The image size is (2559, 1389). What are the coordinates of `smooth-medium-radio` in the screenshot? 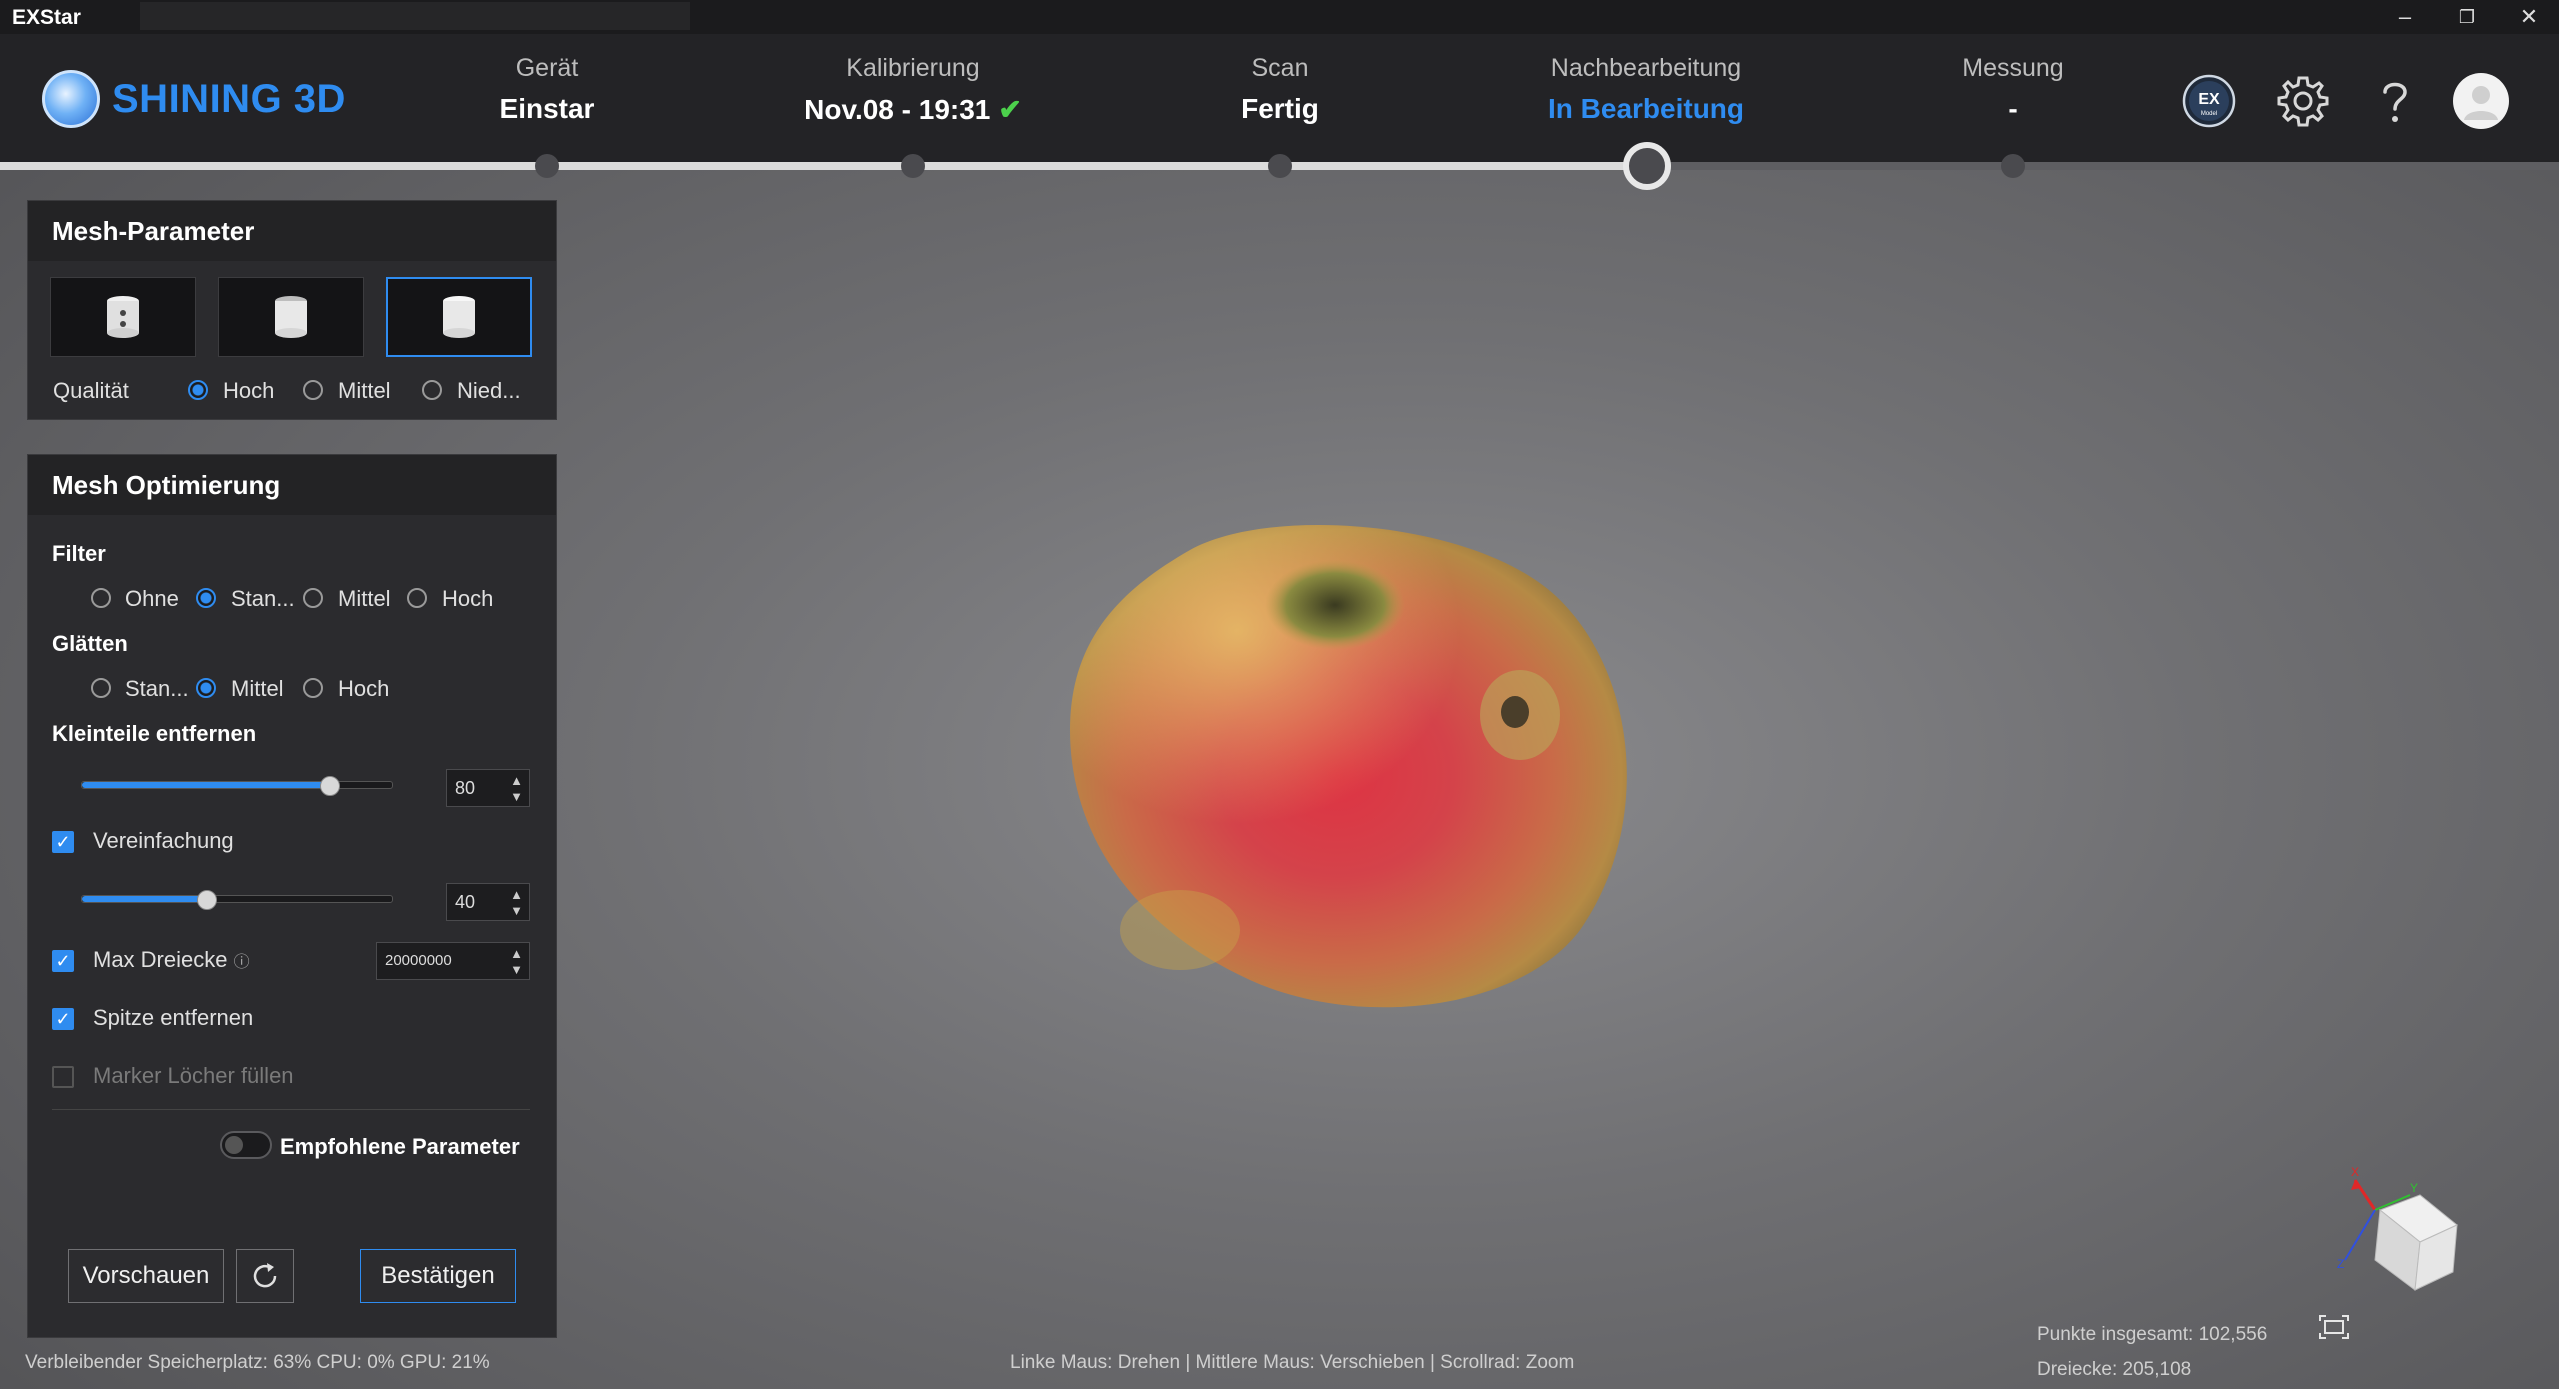 It's located at (206, 688).